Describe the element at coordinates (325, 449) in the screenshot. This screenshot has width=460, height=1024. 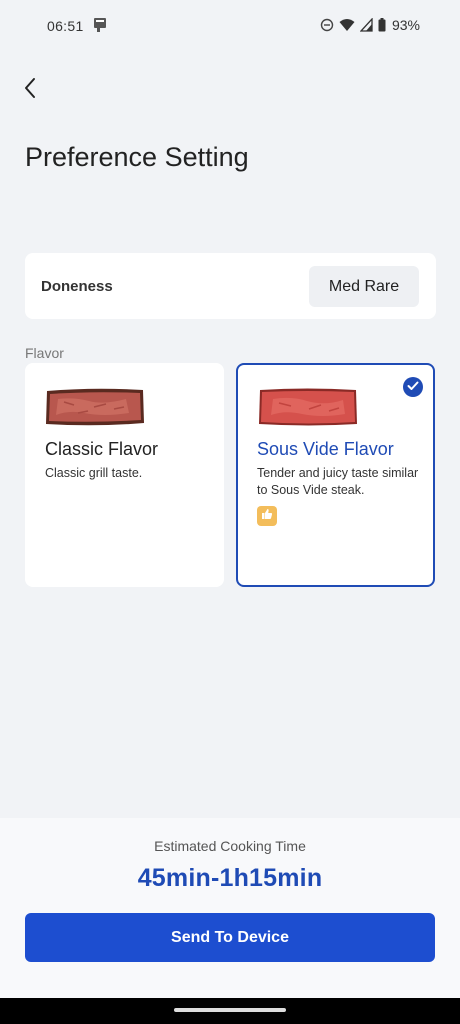
I see `flavor-title: Sous Vide Flavor` at that location.